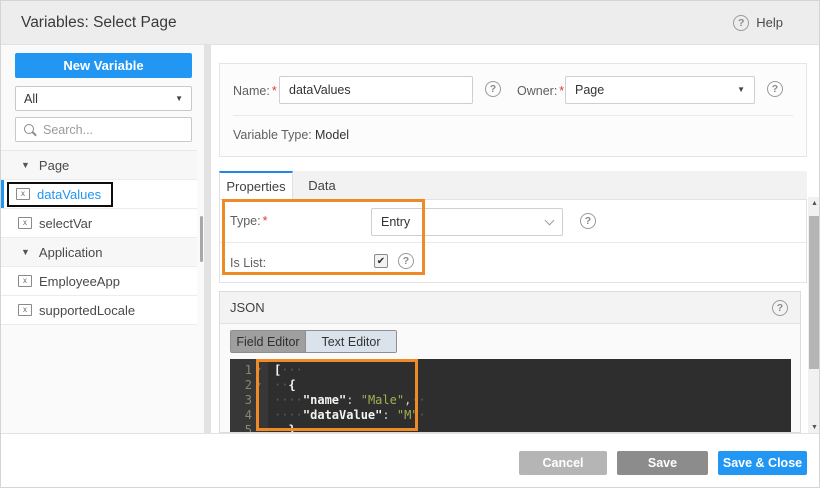 The image size is (820, 488). I want to click on code-line: ····"dataValue": "M"·, so click(532, 415).